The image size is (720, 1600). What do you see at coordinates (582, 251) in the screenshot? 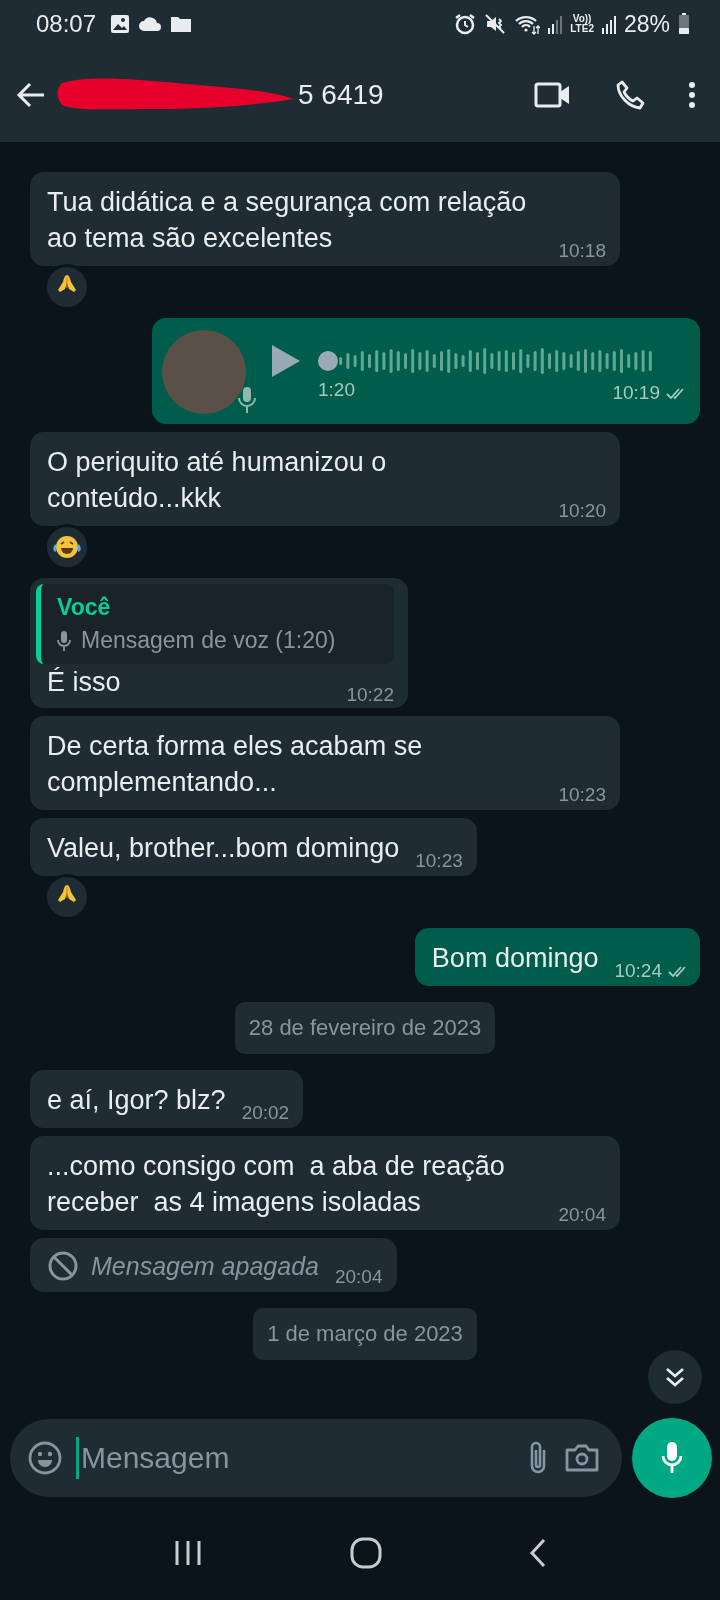
I see `message-time: 10:18` at bounding box center [582, 251].